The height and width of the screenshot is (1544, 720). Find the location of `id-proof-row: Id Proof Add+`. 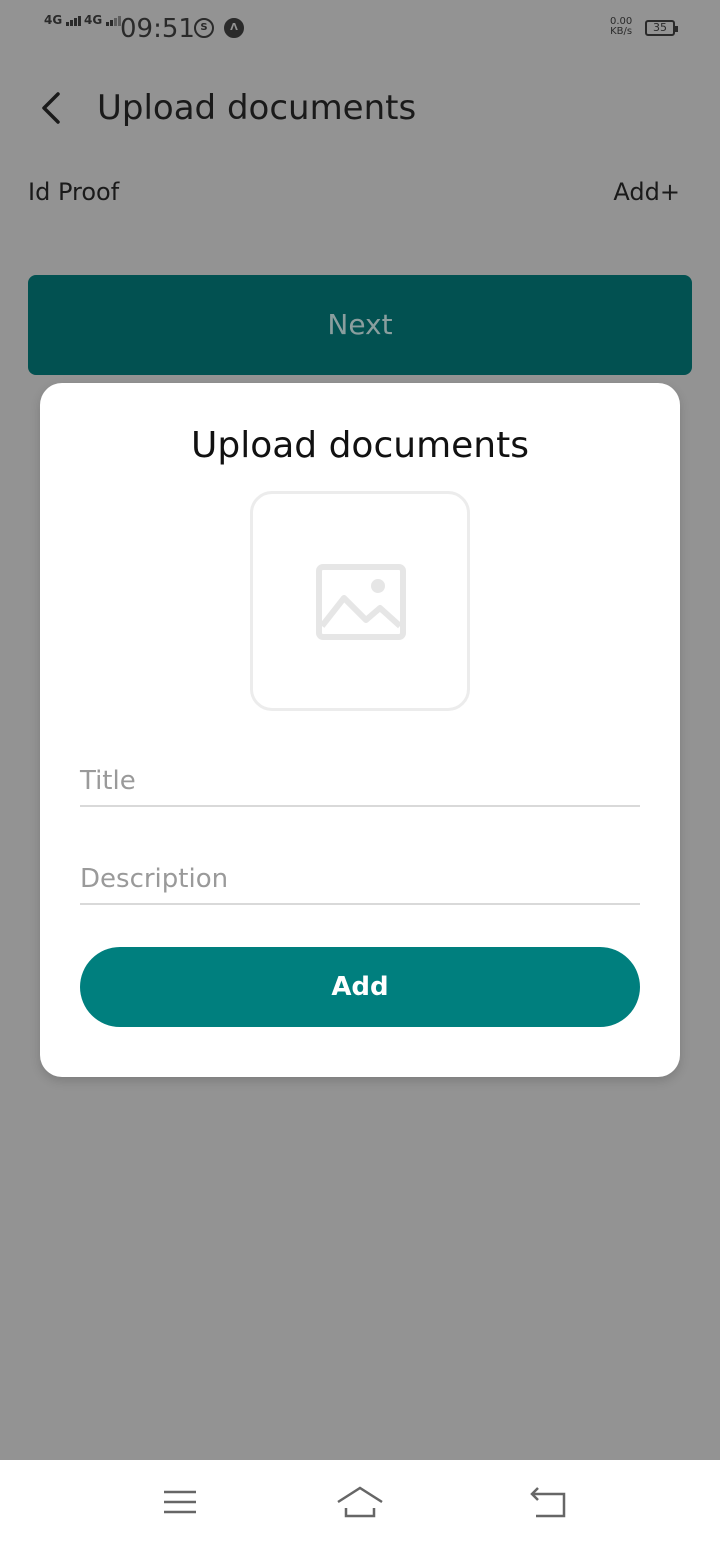

id-proof-row: Id Proof Add+ is located at coordinates (354, 192).